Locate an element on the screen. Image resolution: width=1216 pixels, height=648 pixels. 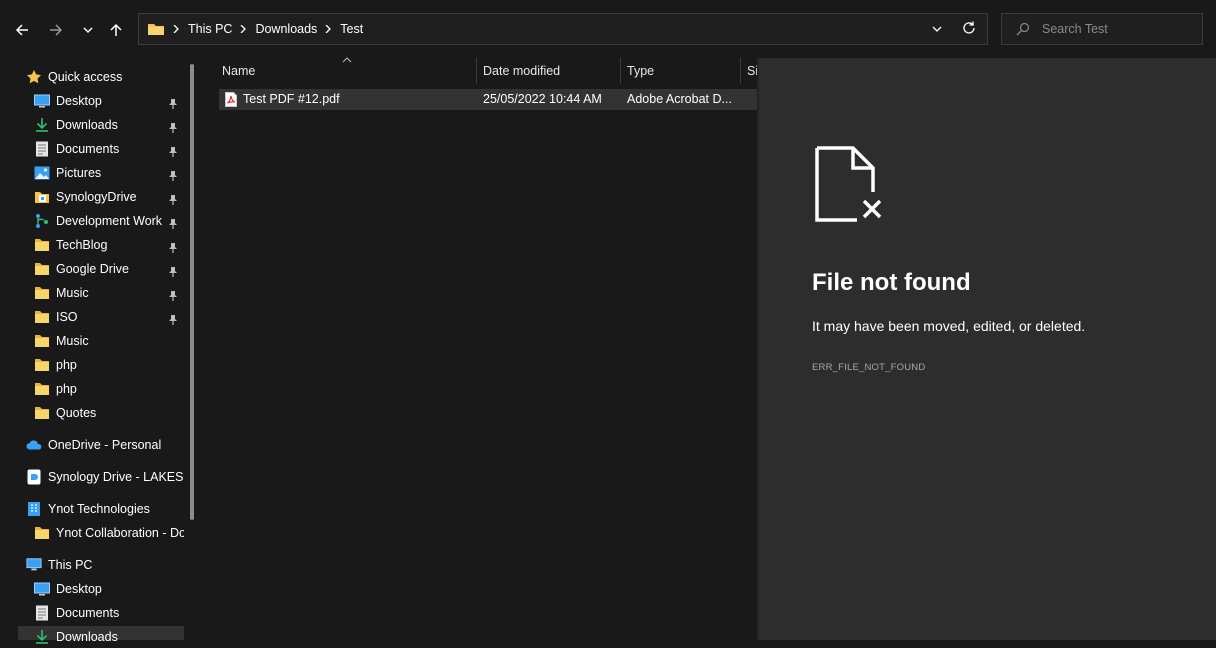
onedrive-cloud-icon is located at coordinates (34, 445).